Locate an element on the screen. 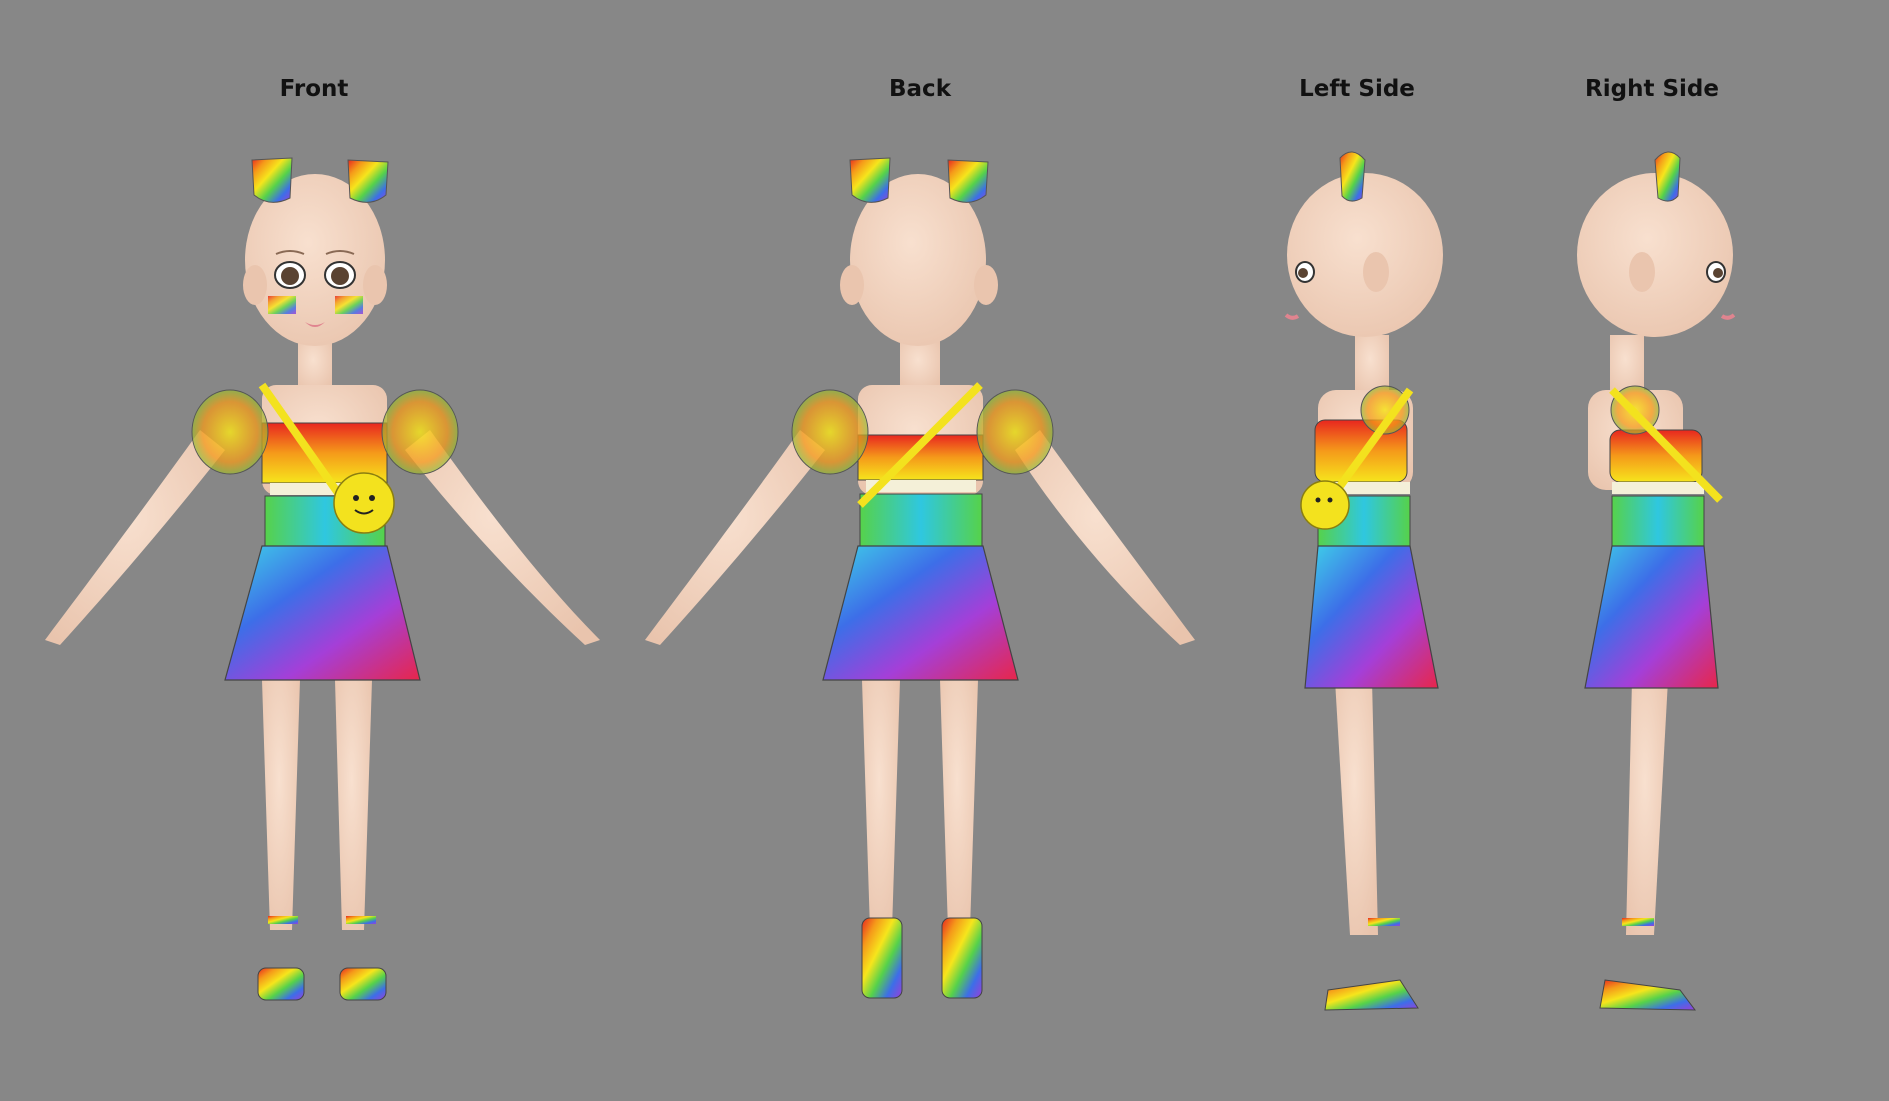 Image resolution: width=1889 pixels, height=1101 pixels. right-side-view-figure is located at coordinates (1656, 581).